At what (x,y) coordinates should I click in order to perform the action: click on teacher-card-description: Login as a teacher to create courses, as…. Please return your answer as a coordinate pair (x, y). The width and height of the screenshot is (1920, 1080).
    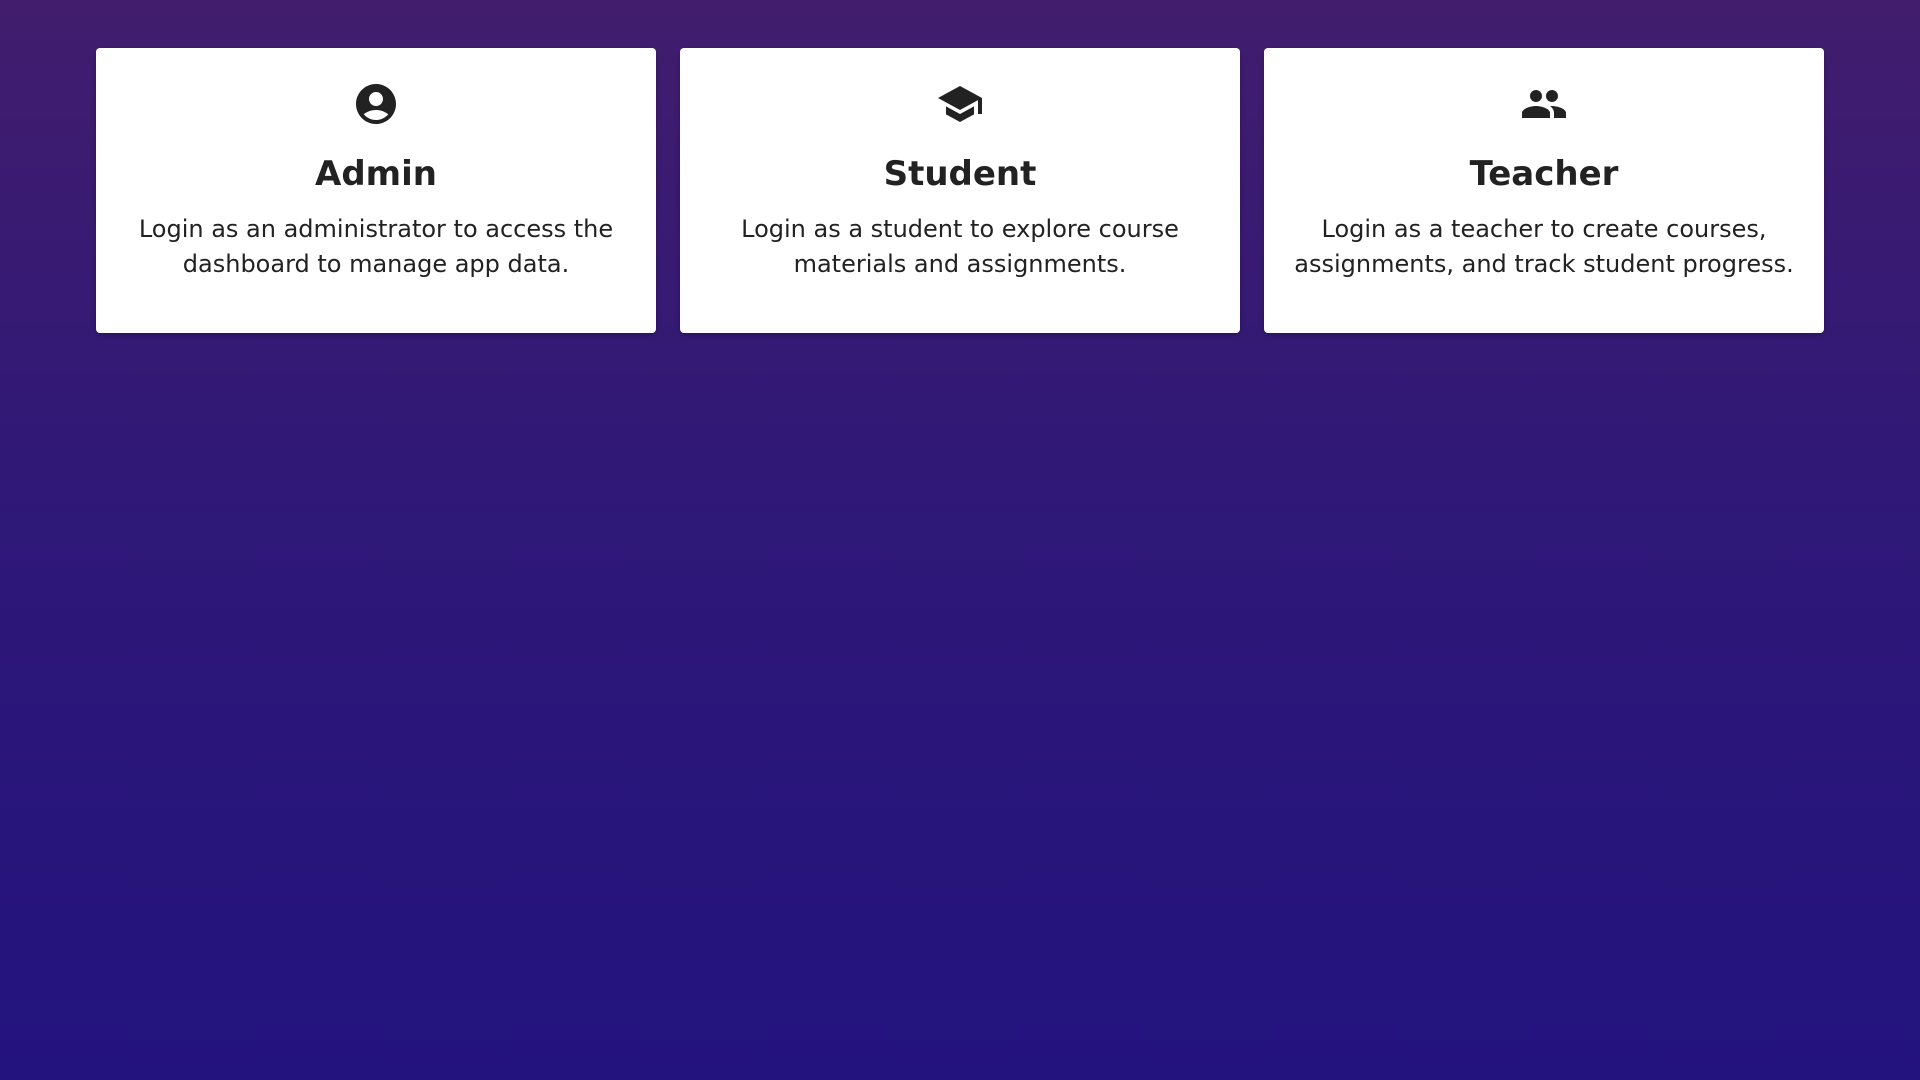
    Looking at the image, I should click on (1544, 246).